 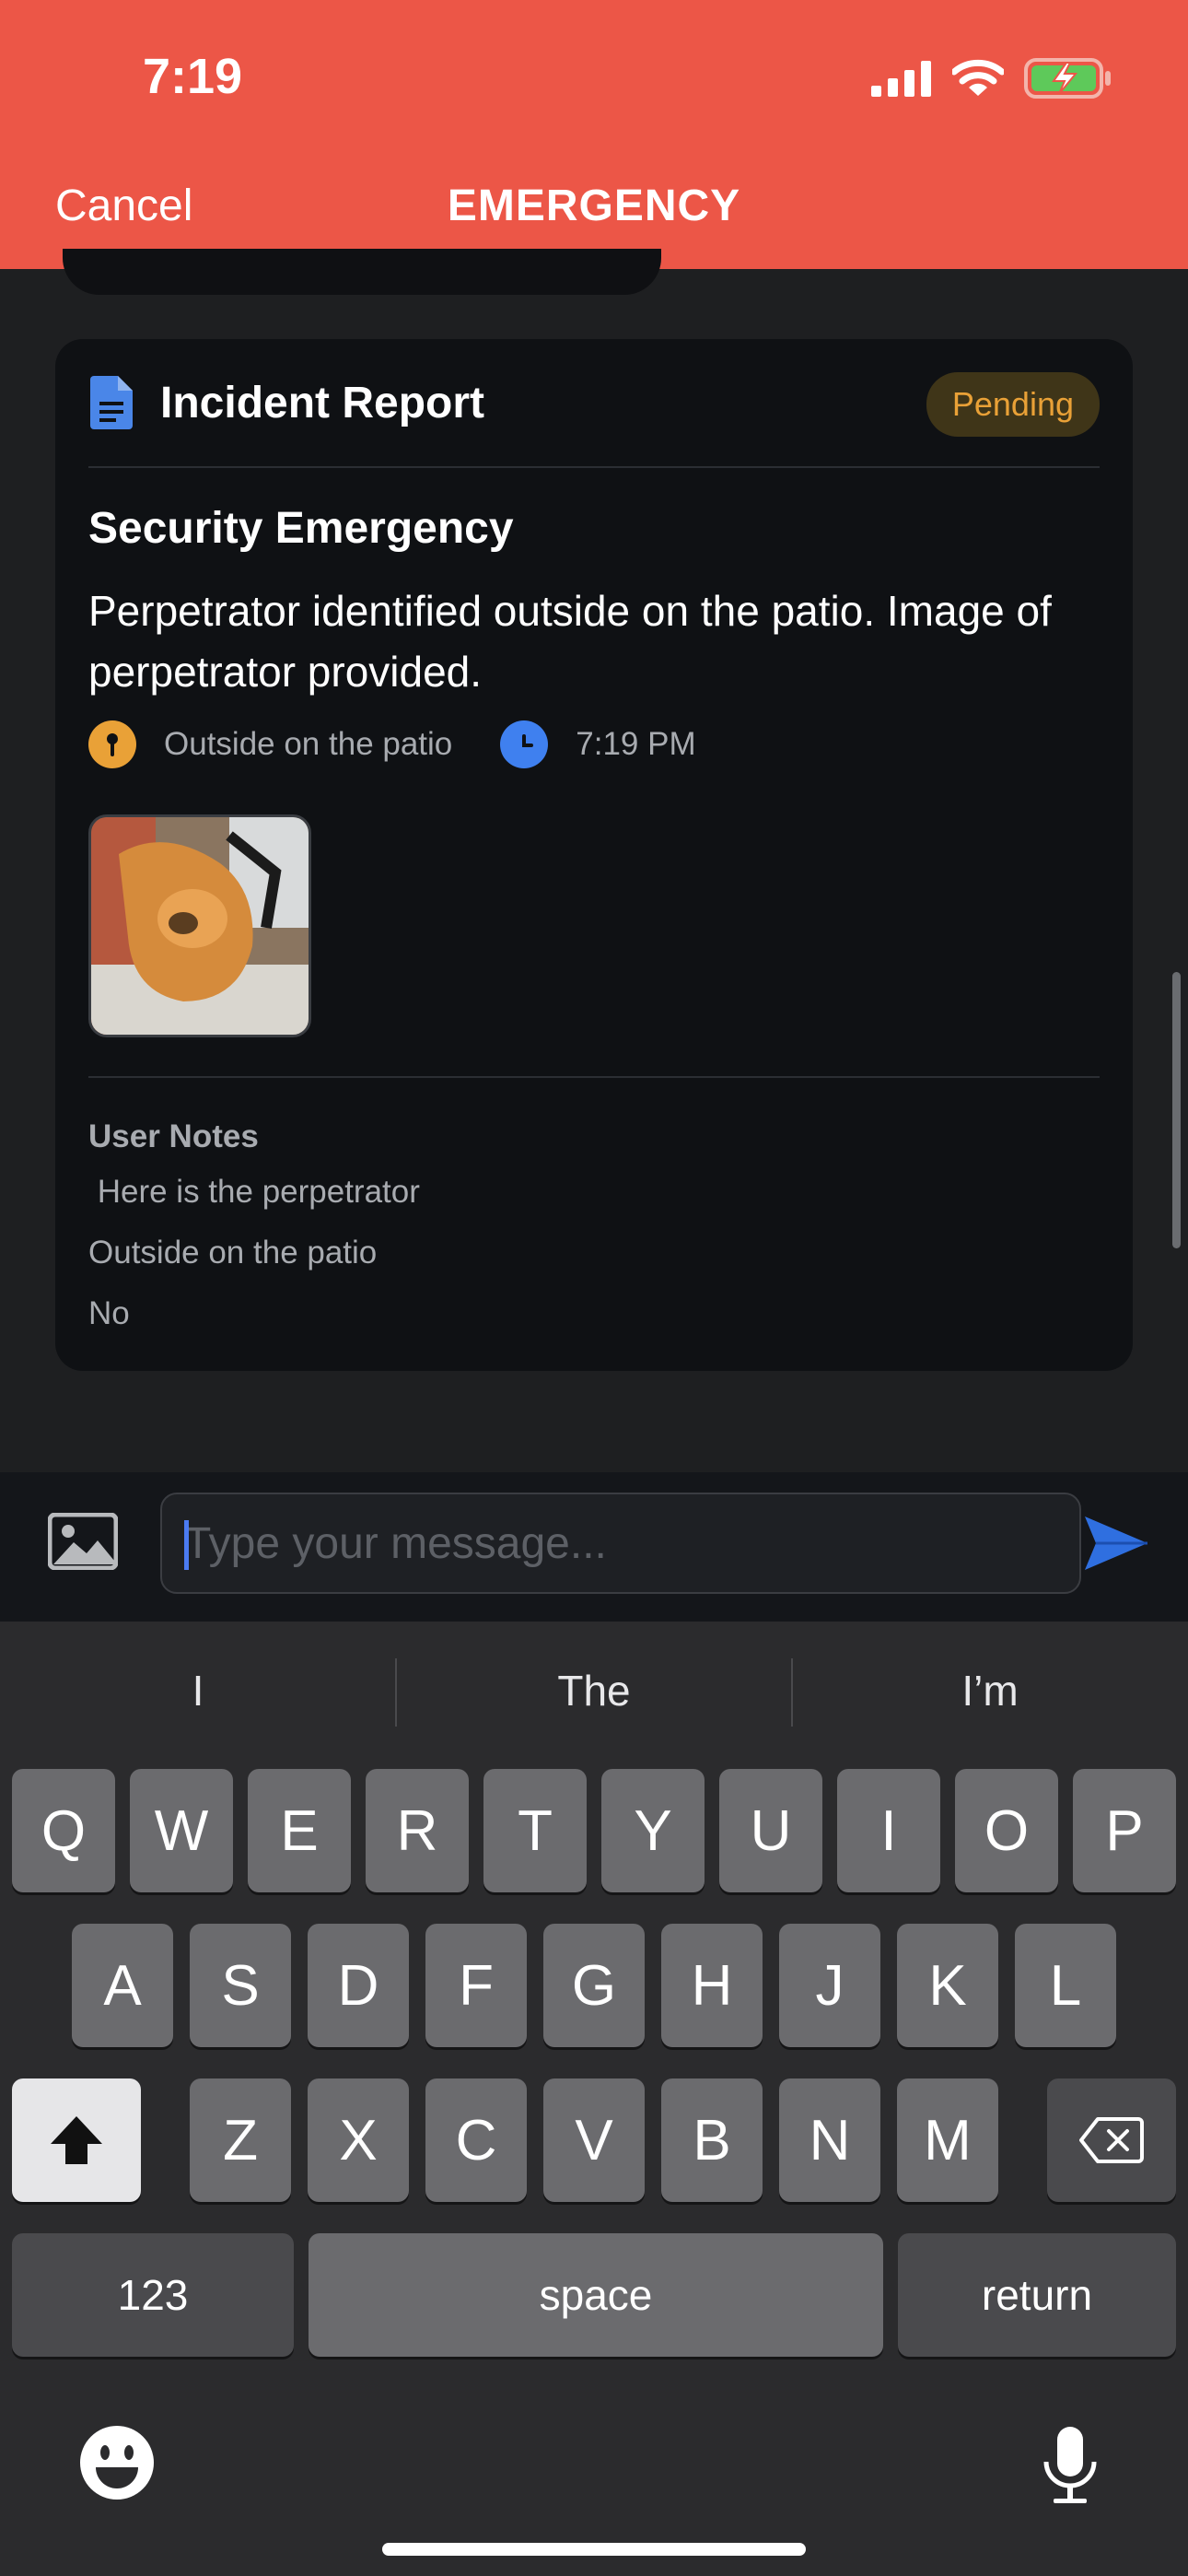 What do you see at coordinates (122, 1986) in the screenshot?
I see `key-a: A` at bounding box center [122, 1986].